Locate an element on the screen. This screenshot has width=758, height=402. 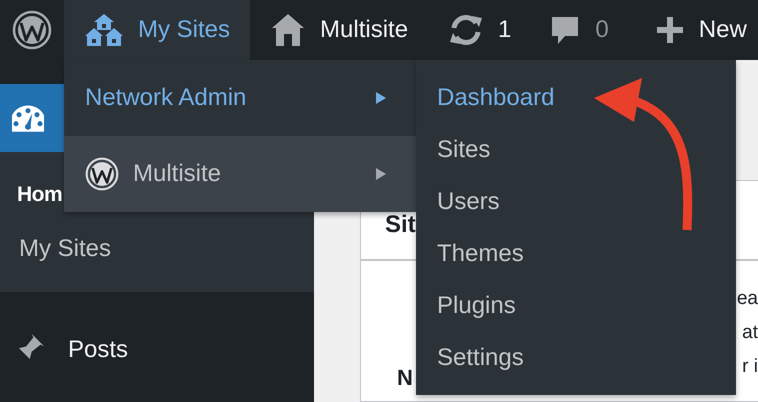
admin-bar-label: Multisite is located at coordinates (364, 30).